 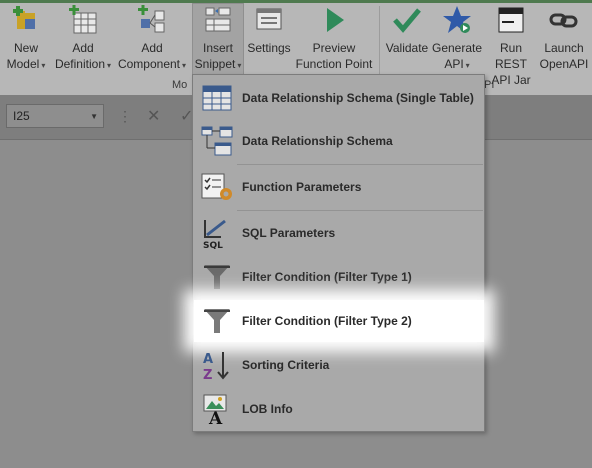 I want to click on launch-openapi-label-1: Launch, so click(x=564, y=48).